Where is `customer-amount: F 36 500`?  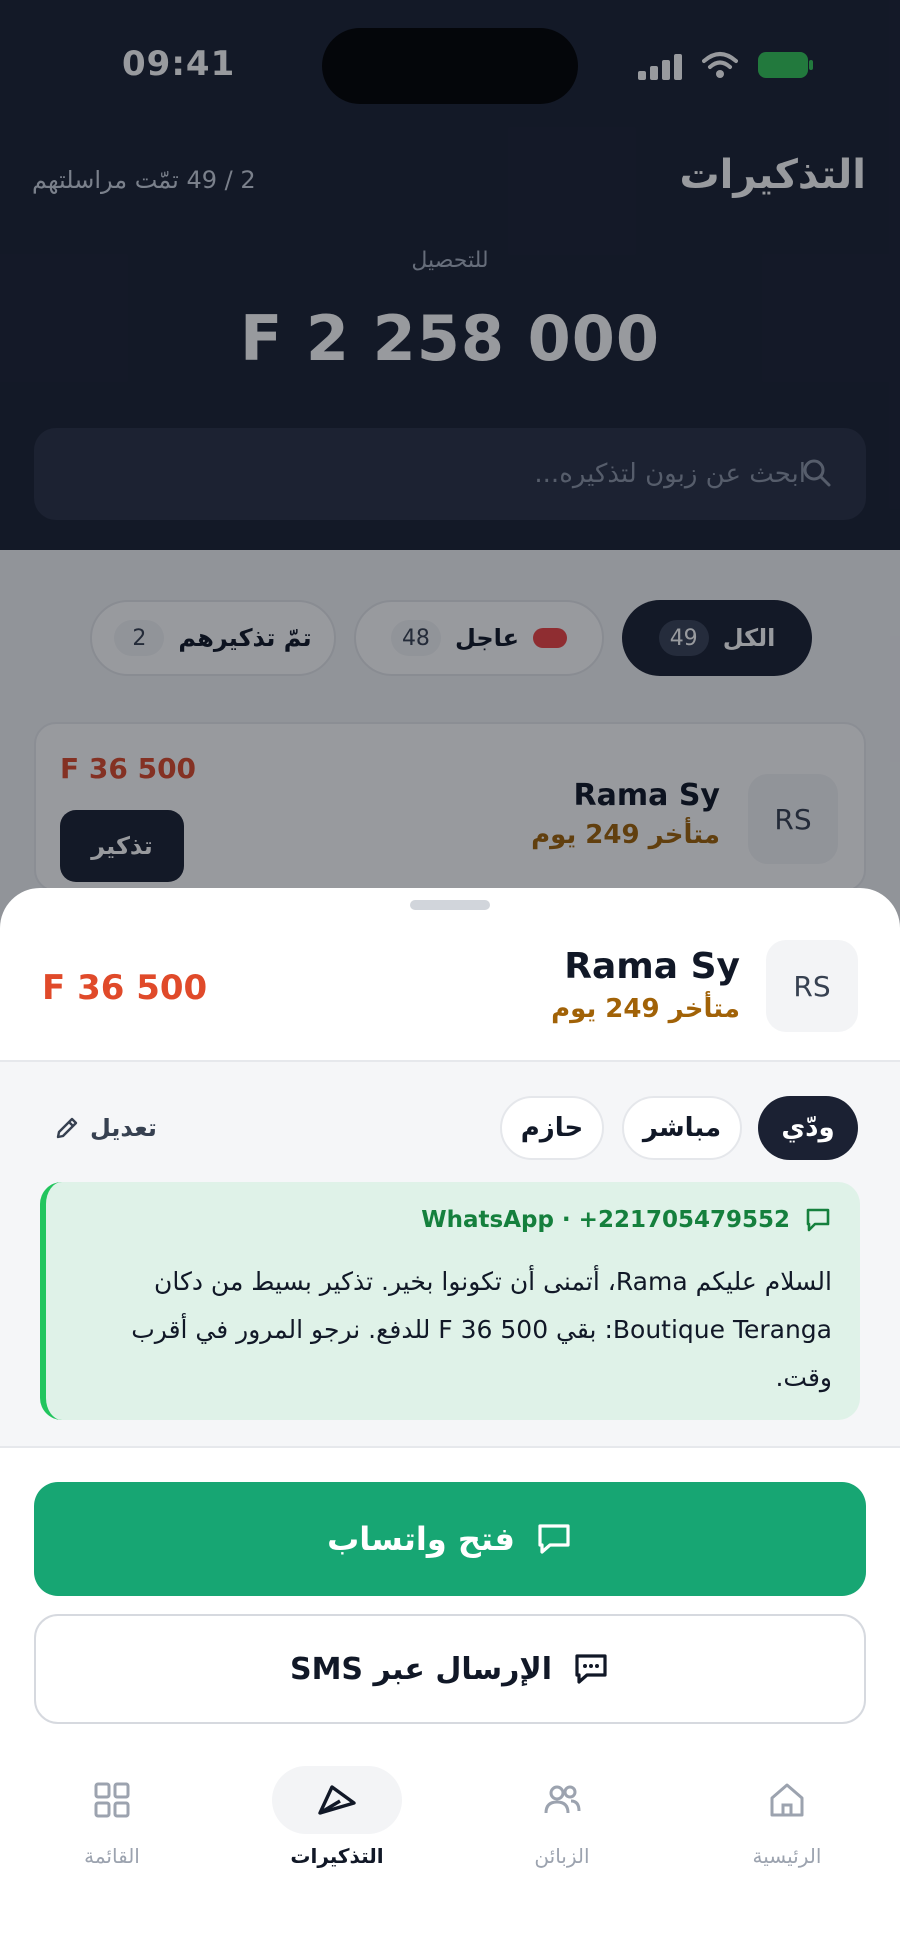 customer-amount: F 36 500 is located at coordinates (125, 988).